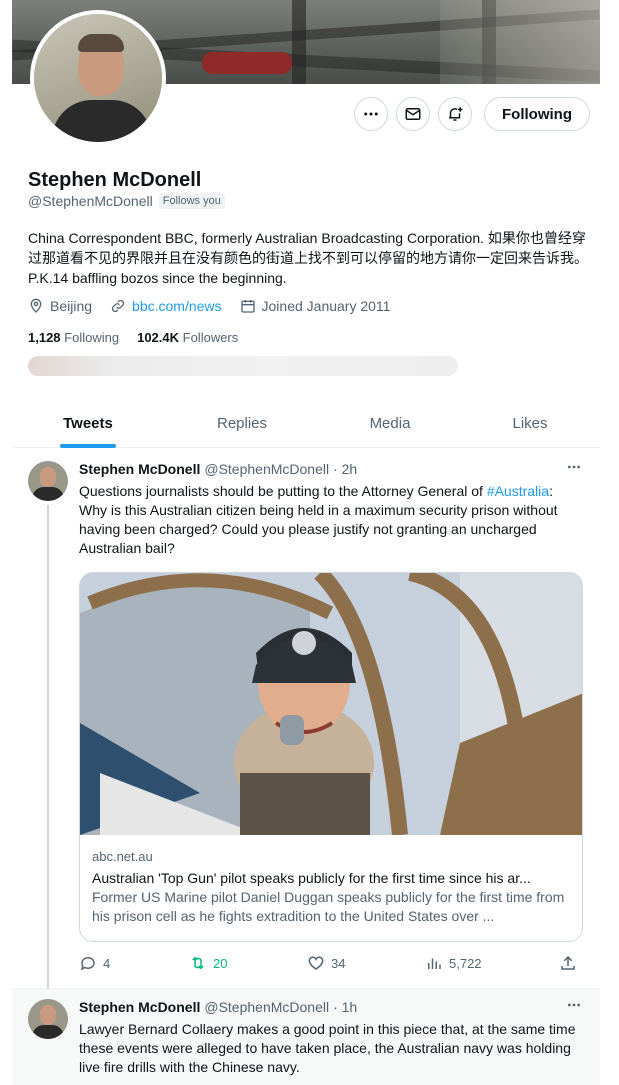  I want to click on profile-meta: Beijing bbc.com/news Joined January 2011, so click(209, 306).